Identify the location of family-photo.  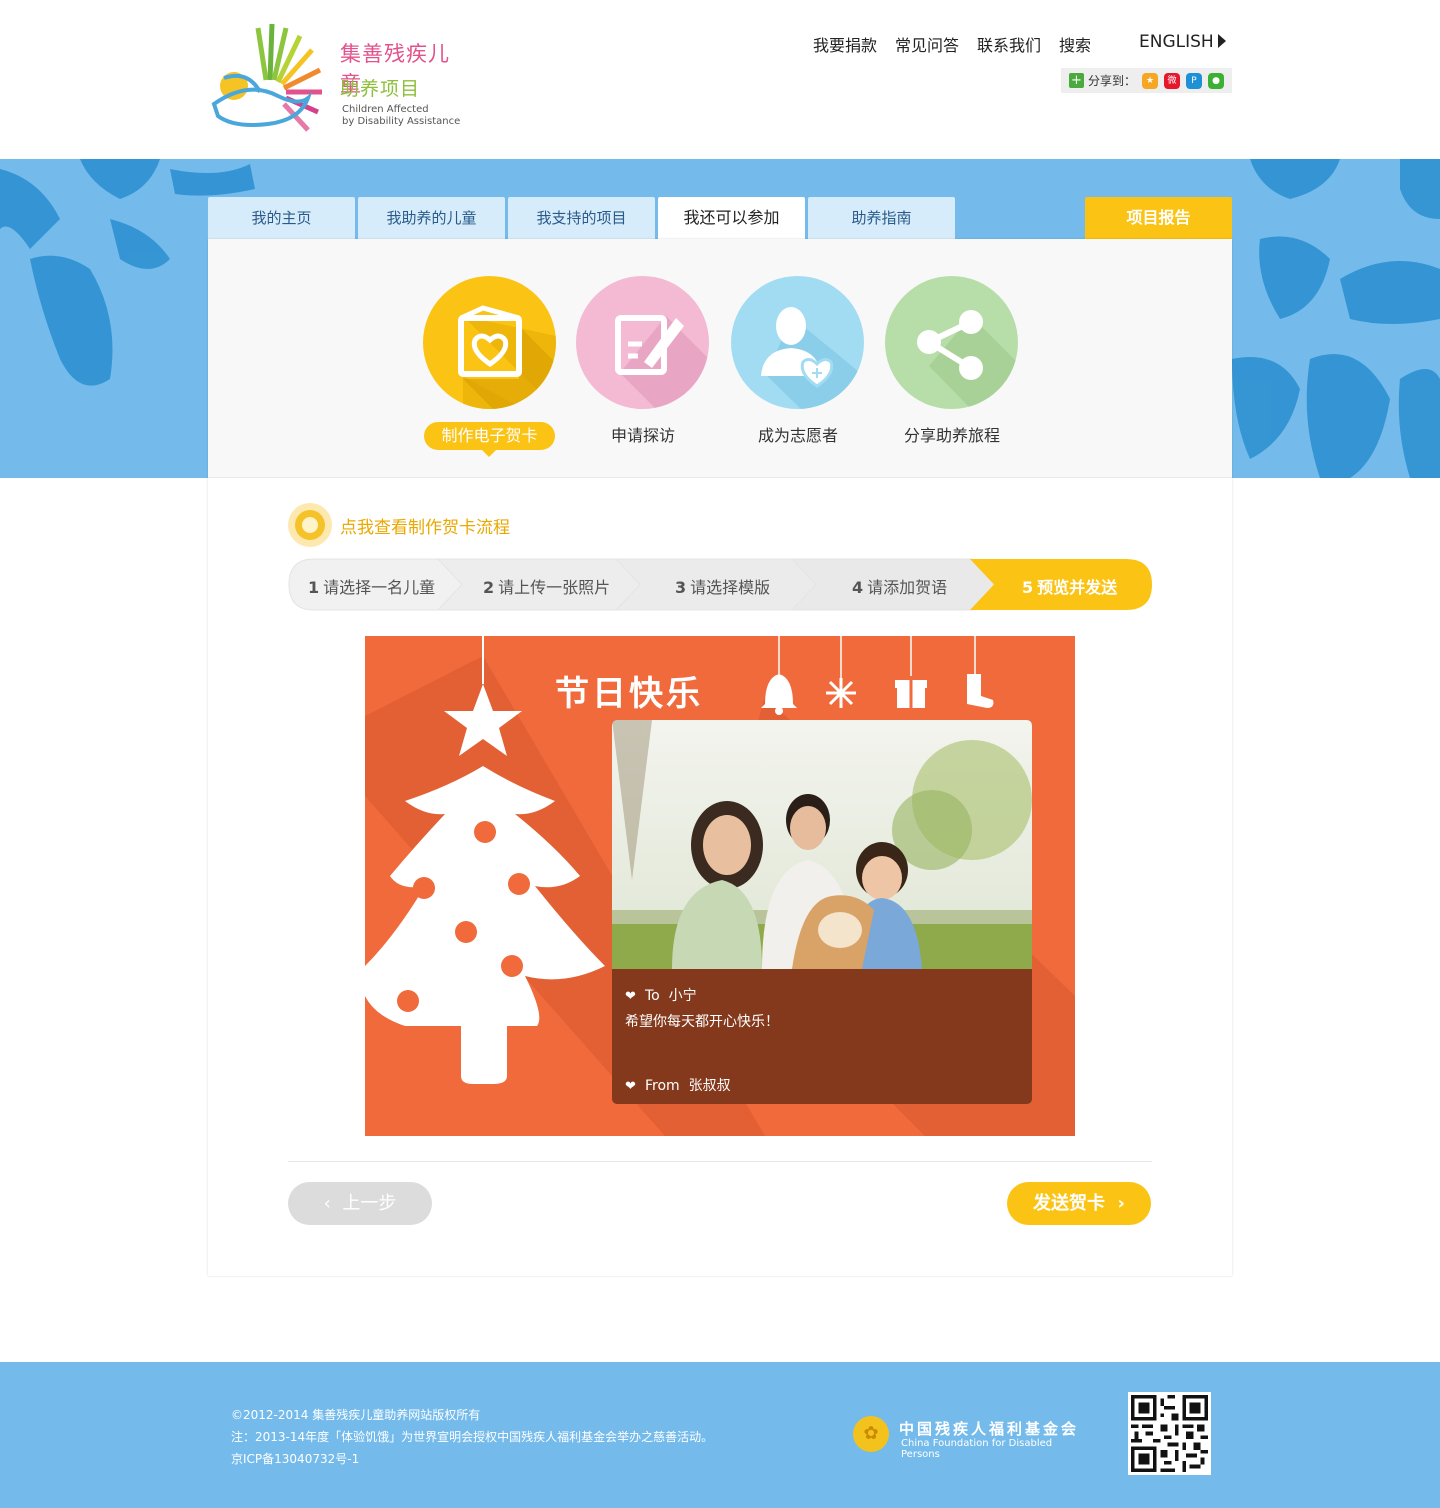
(822, 844).